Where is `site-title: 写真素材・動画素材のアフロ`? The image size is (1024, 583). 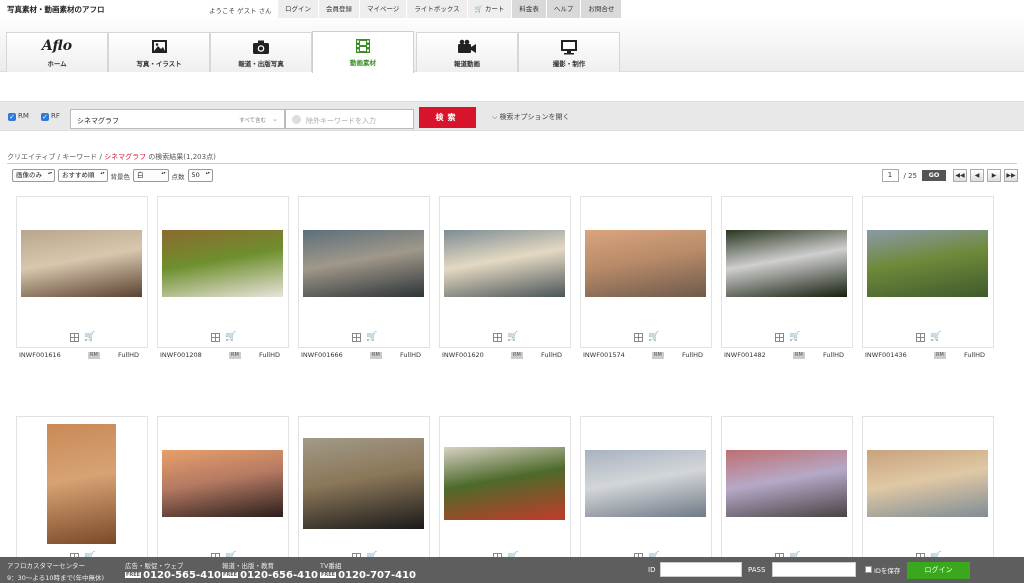
site-title: 写真素材・動画素材のアフロ is located at coordinates (56, 9).